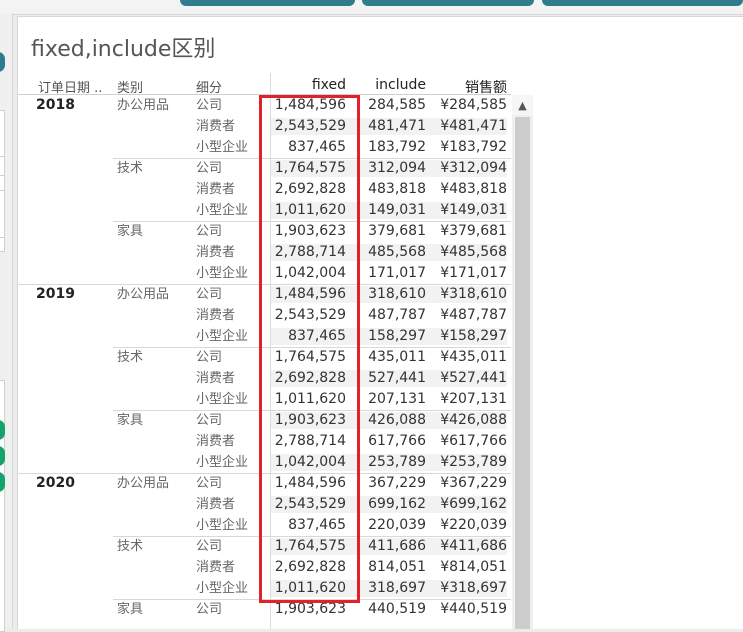 The width and height of the screenshot is (743, 632). I want to click on sales-cell: ¥158,297, so click(470, 336).